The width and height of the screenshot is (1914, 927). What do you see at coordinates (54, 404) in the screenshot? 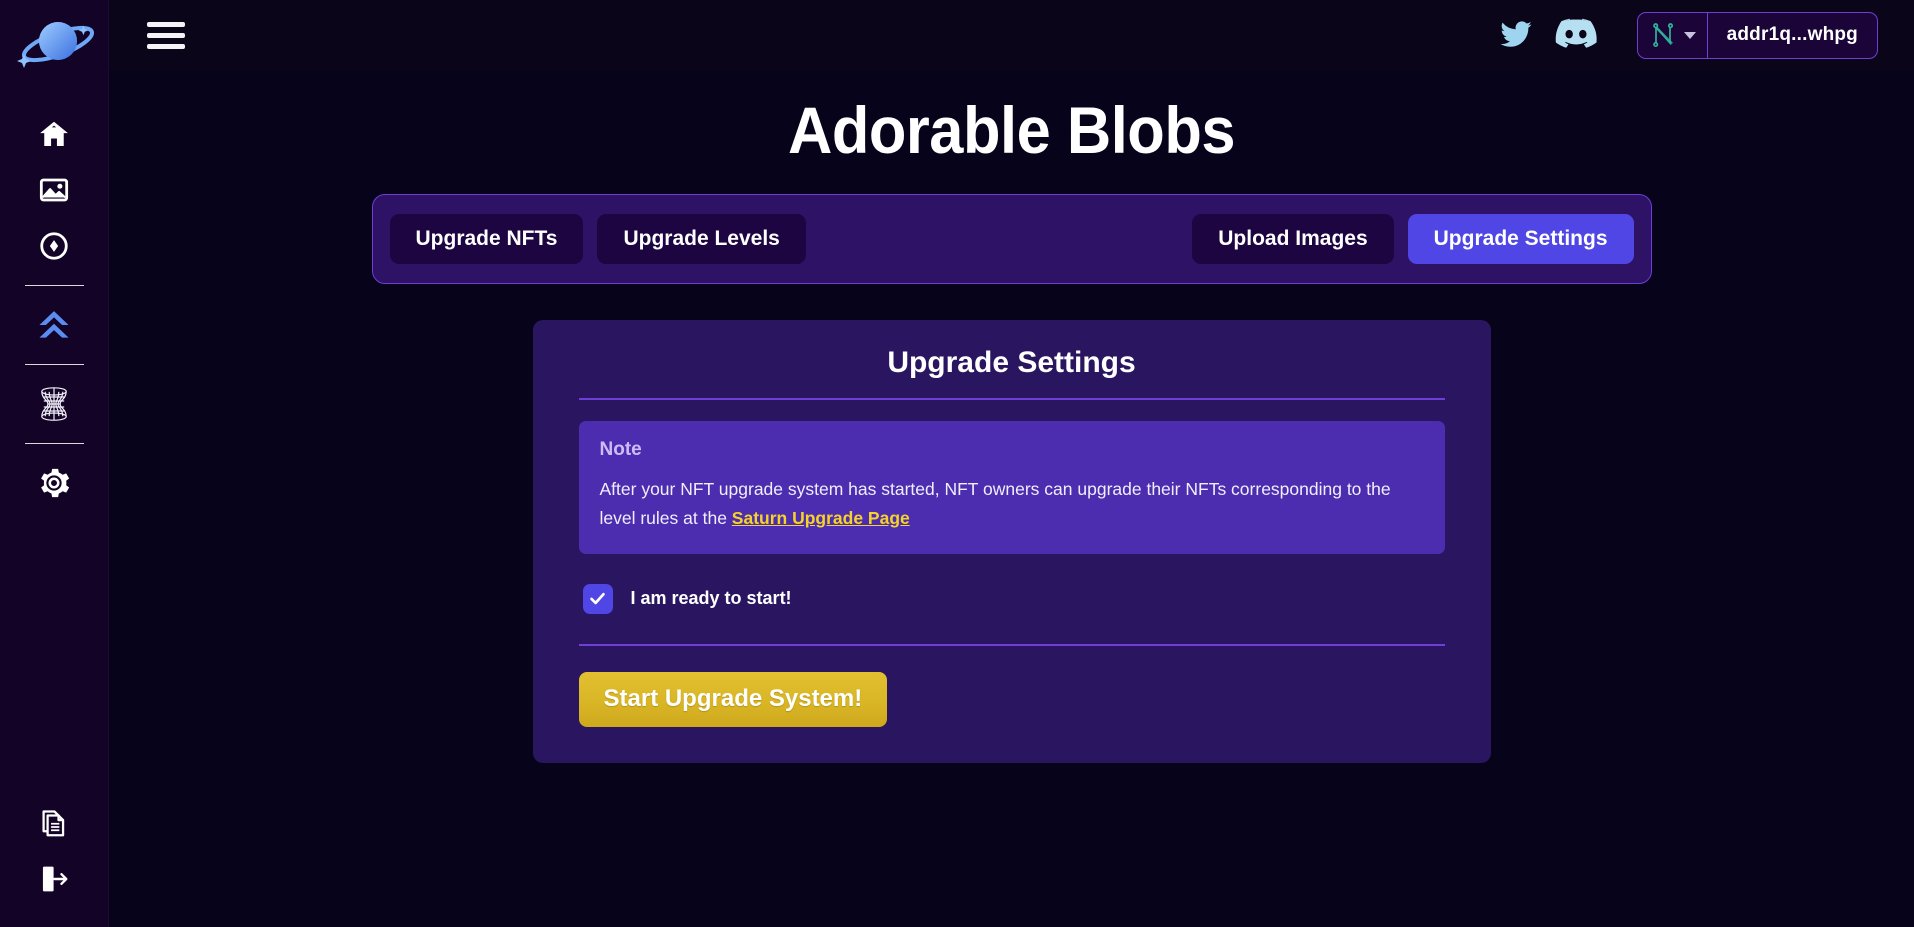
I see `sidebar-item-wormhole` at bounding box center [54, 404].